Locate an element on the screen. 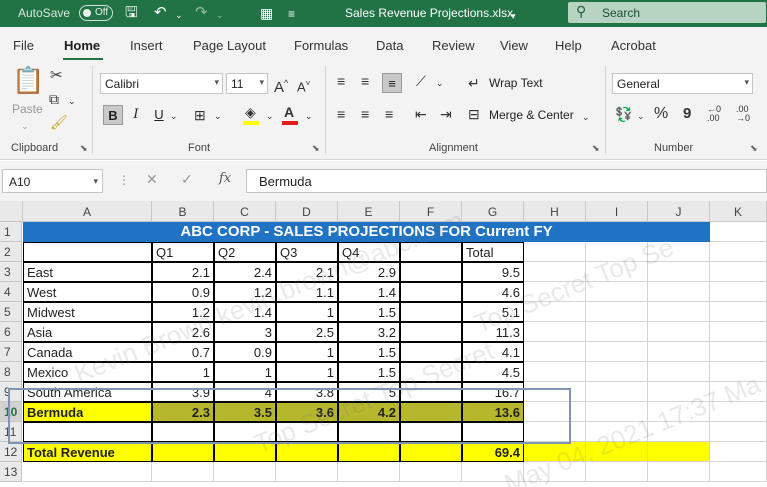 The height and width of the screenshot is (487, 767). grow-font-icon: A^ is located at coordinates (281, 85).